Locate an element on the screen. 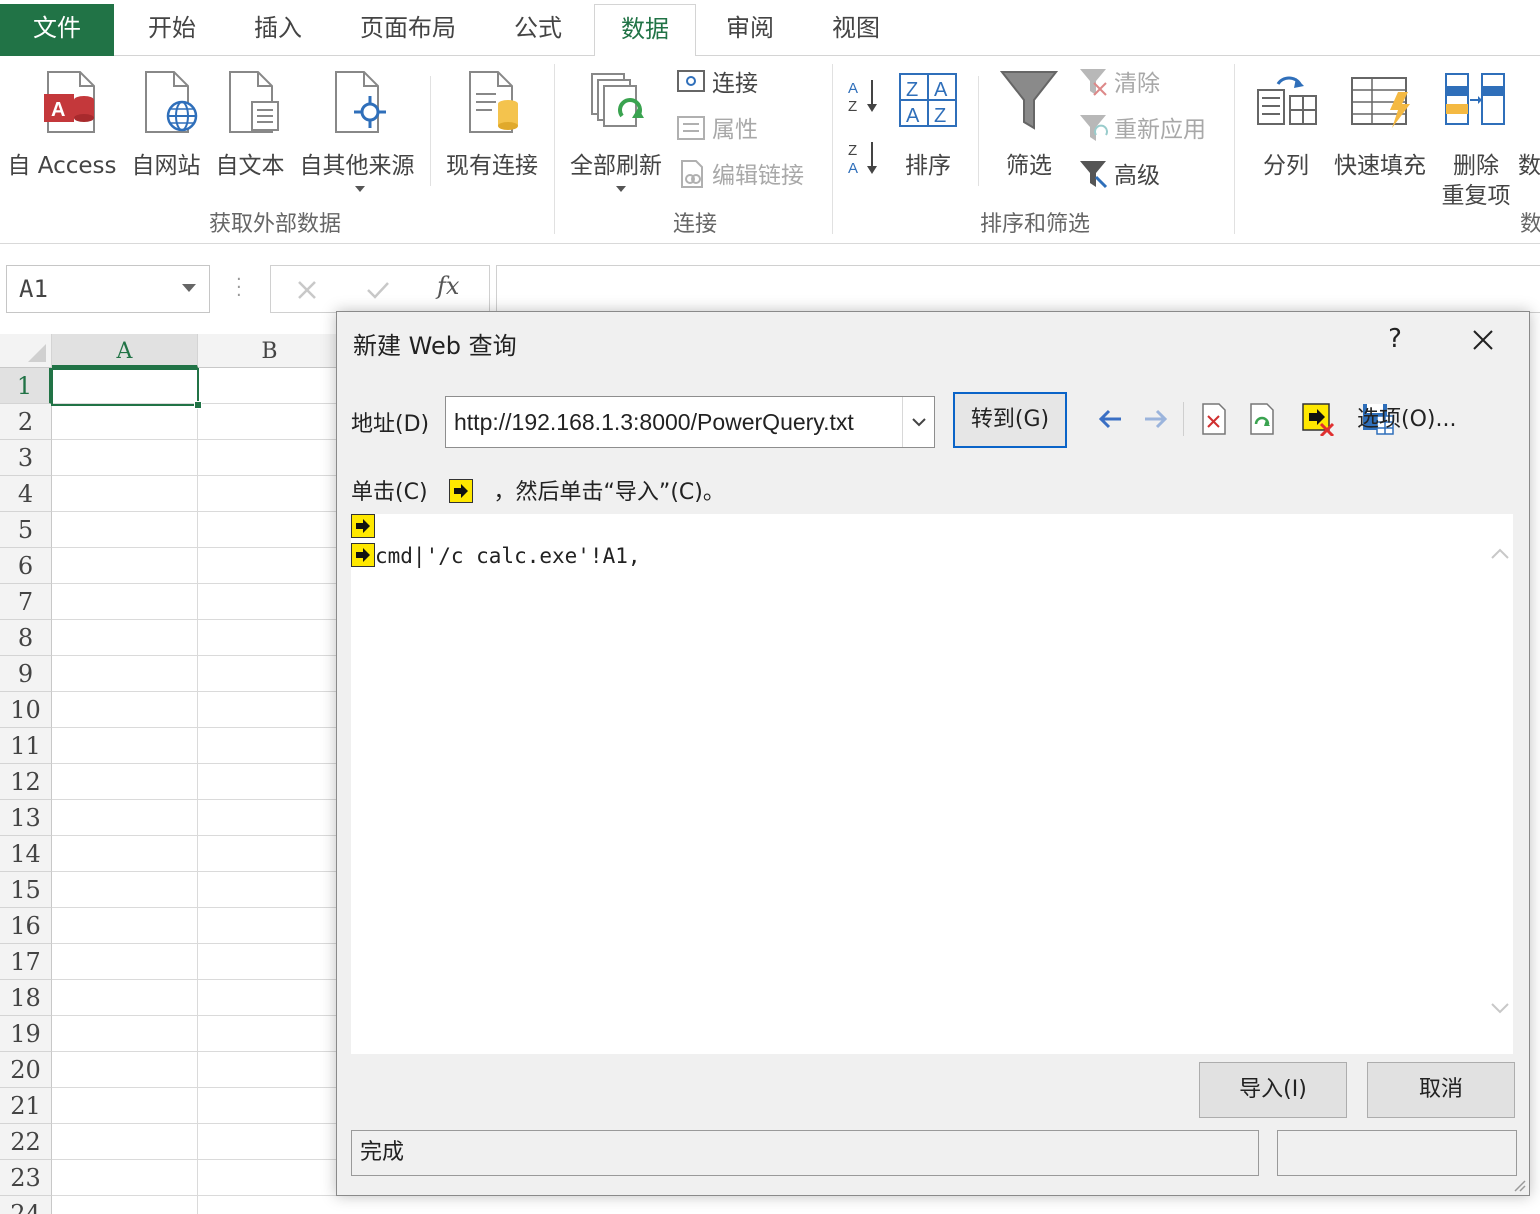 The height and width of the screenshot is (1214, 1540). address-combobox is located at coordinates (690, 422).